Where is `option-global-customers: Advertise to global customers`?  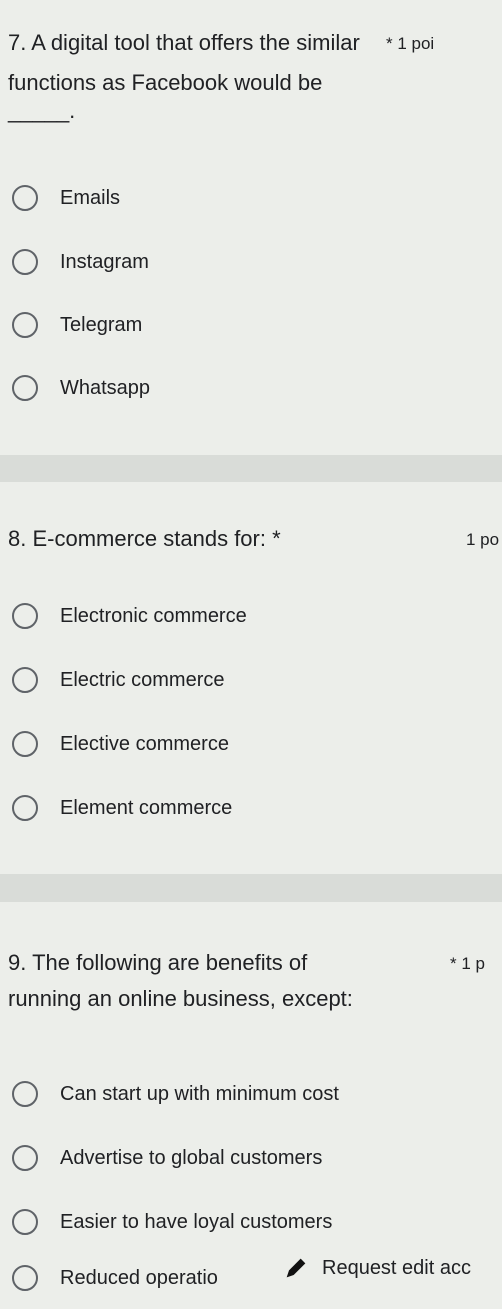 option-global-customers: Advertise to global customers is located at coordinates (167, 1158).